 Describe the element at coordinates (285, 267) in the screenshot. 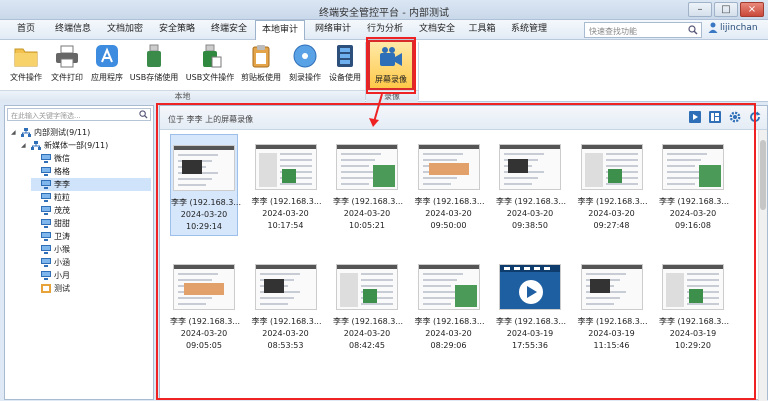

I see `thumb-titlebar` at that location.